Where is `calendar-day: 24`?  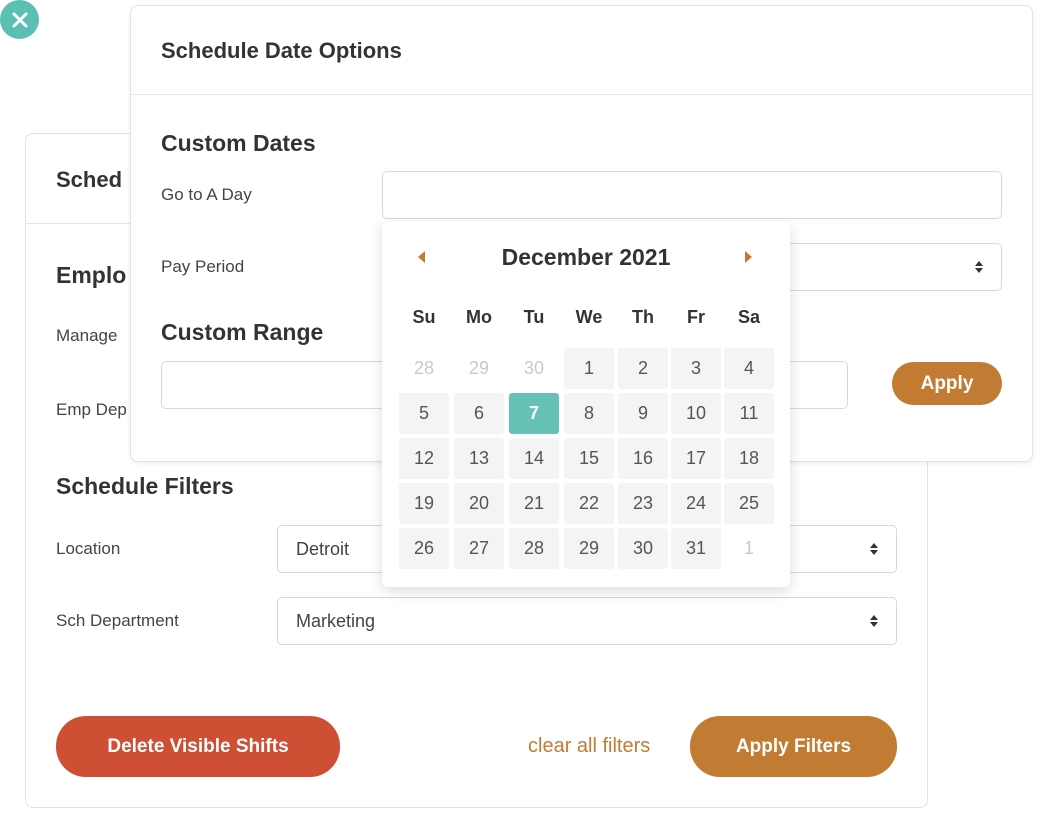 calendar-day: 24 is located at coordinates (696, 503).